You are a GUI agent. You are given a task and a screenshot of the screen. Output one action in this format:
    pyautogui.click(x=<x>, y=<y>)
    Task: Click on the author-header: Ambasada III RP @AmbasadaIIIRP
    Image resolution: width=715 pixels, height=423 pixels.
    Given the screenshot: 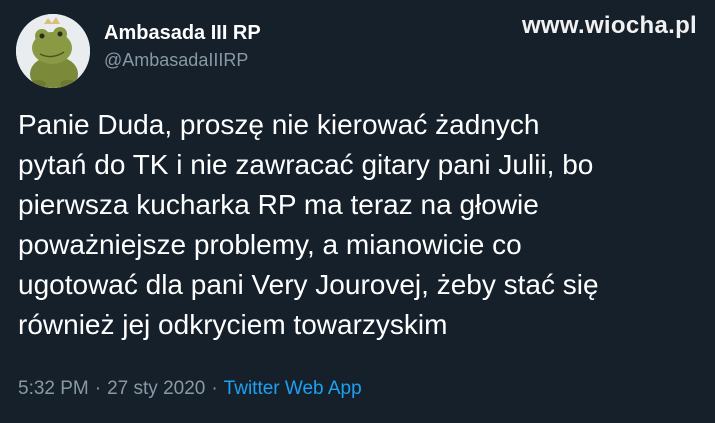 What is the action you would take?
    pyautogui.click(x=182, y=46)
    